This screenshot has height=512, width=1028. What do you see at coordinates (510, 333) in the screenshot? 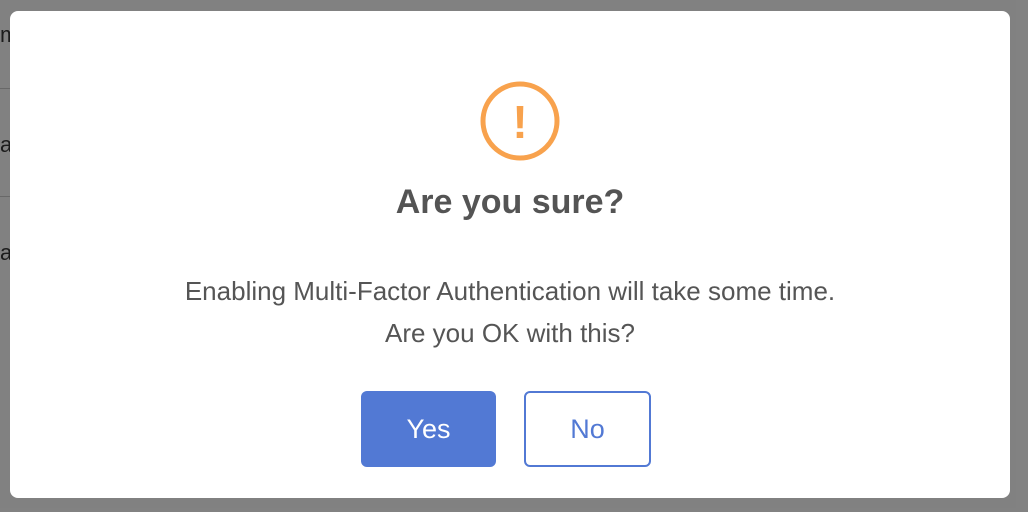
I see `dialog-message-line: Are you OK with this?` at bounding box center [510, 333].